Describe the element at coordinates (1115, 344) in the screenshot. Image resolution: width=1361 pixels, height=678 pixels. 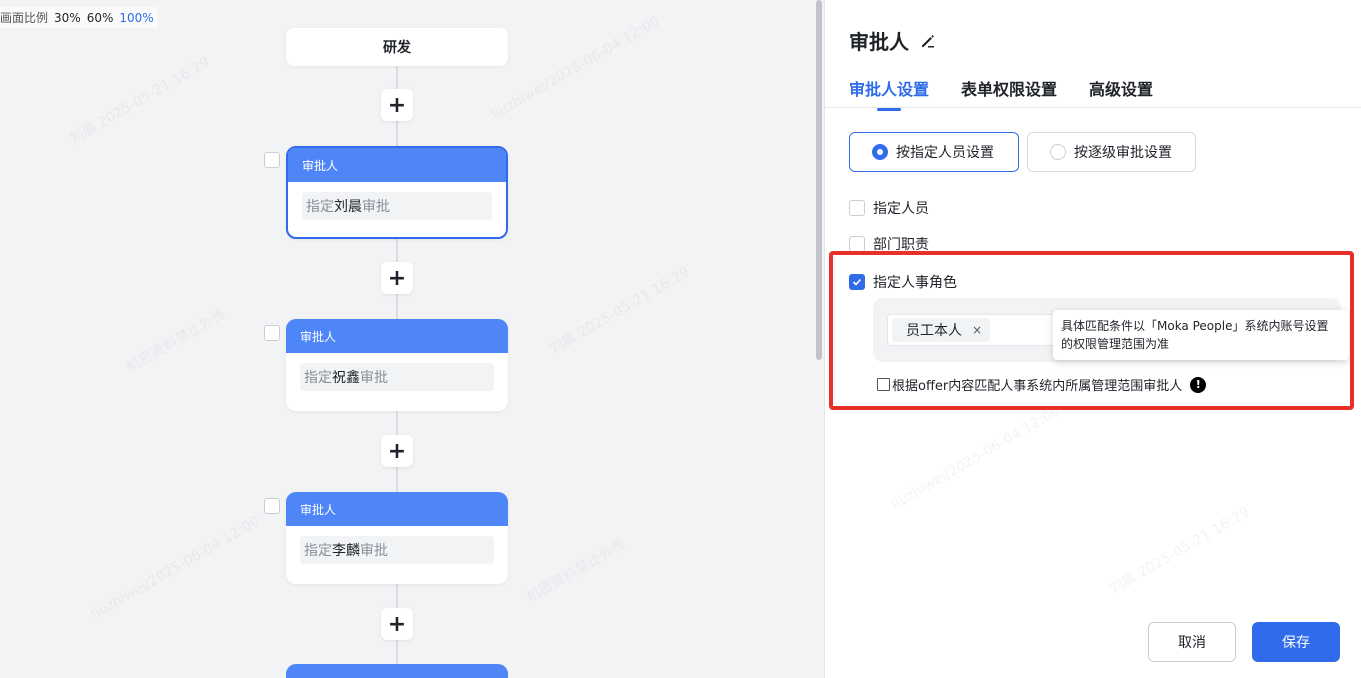
I see `tooltip-line: 的权限管理范围为准` at that location.